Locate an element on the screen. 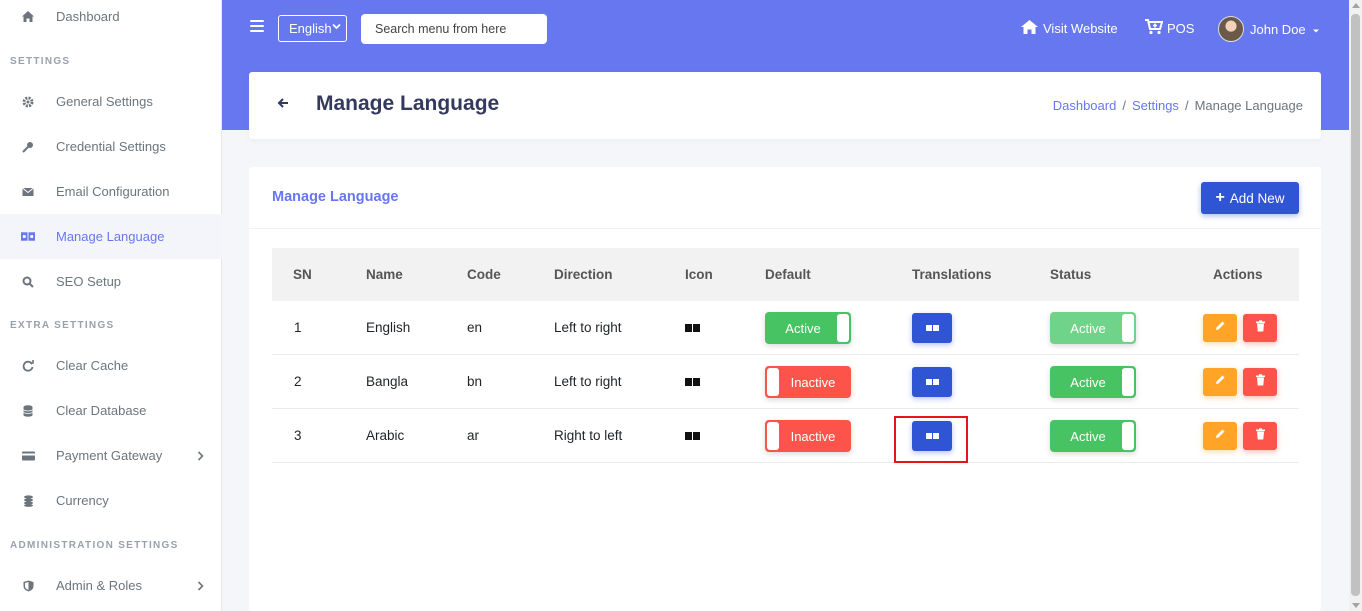 The image size is (1362, 611). column-header-name: Name is located at coordinates (384, 274).